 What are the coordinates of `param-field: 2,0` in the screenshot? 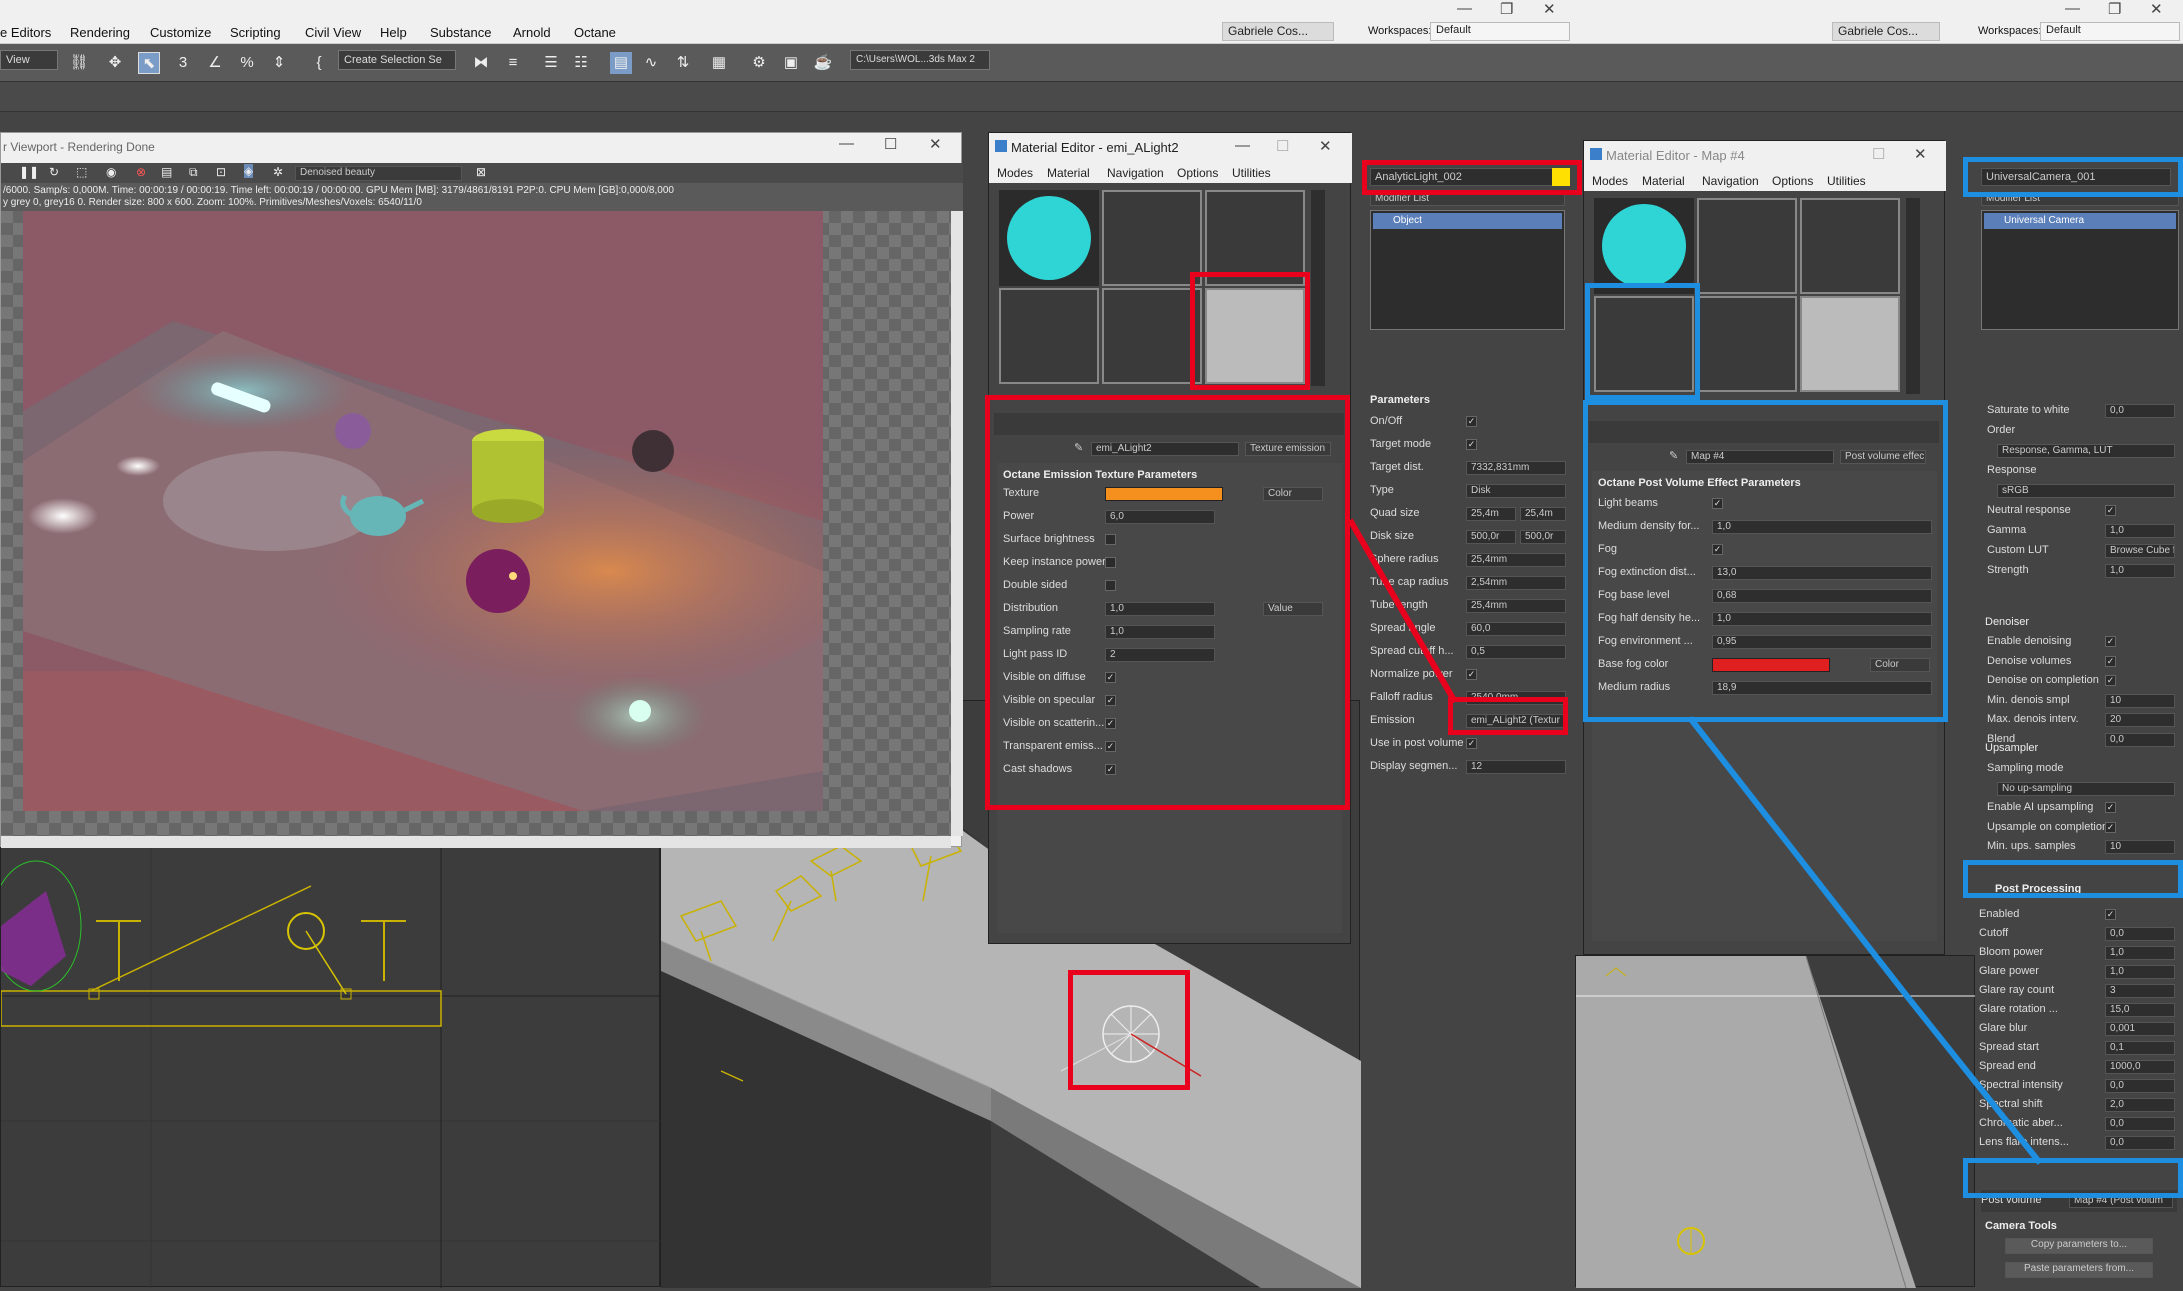 It's located at (2140, 1105).